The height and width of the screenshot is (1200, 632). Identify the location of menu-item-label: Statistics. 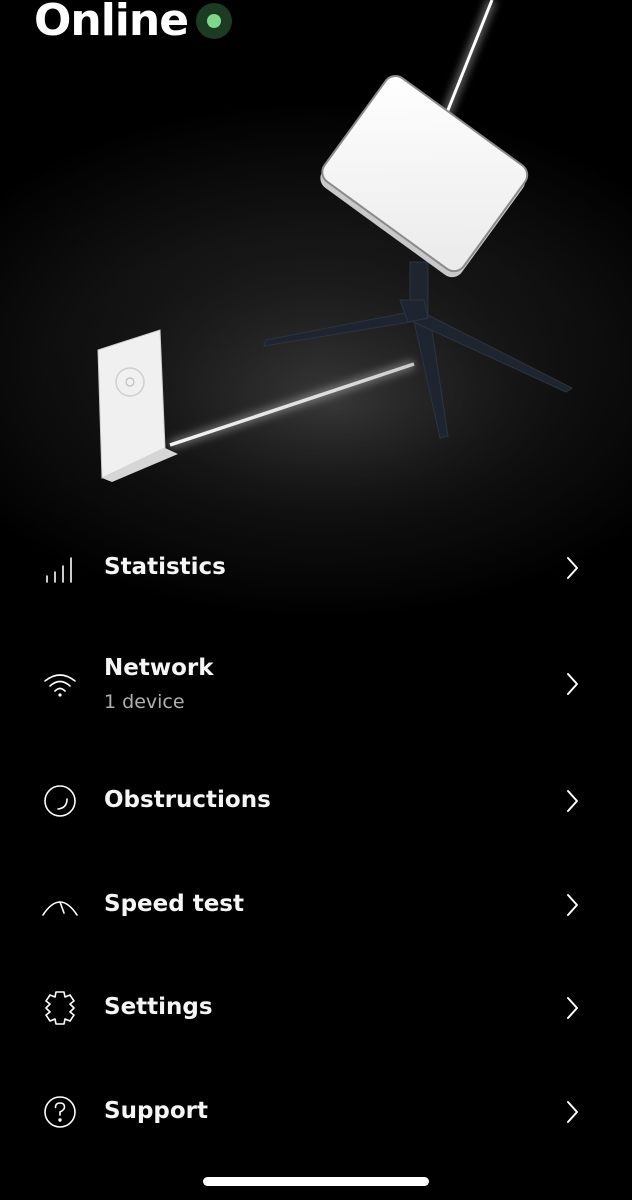
(165, 567).